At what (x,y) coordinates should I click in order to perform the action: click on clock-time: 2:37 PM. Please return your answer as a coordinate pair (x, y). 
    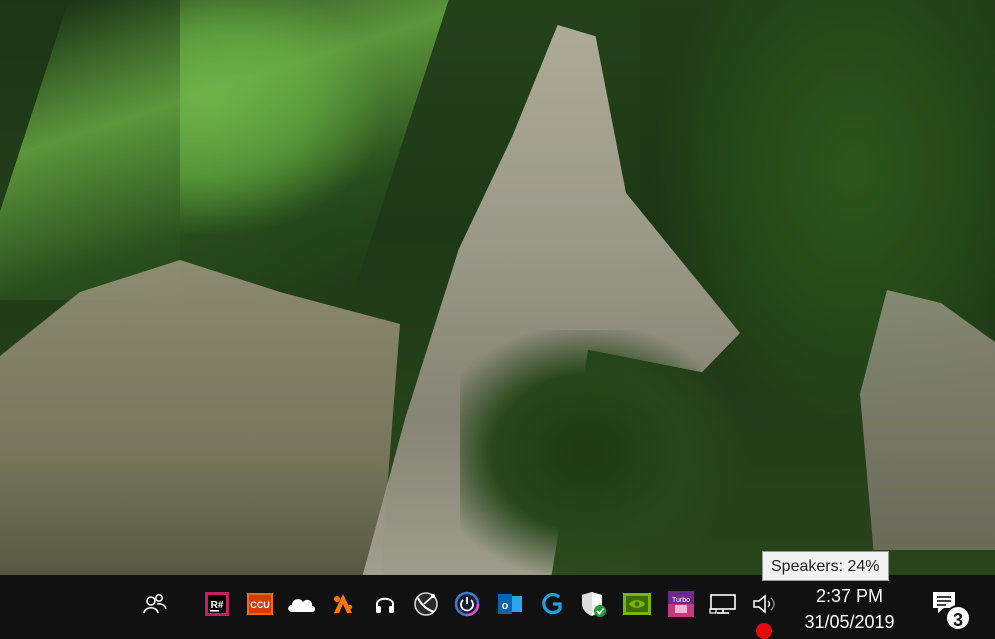
    Looking at the image, I should click on (849, 596).